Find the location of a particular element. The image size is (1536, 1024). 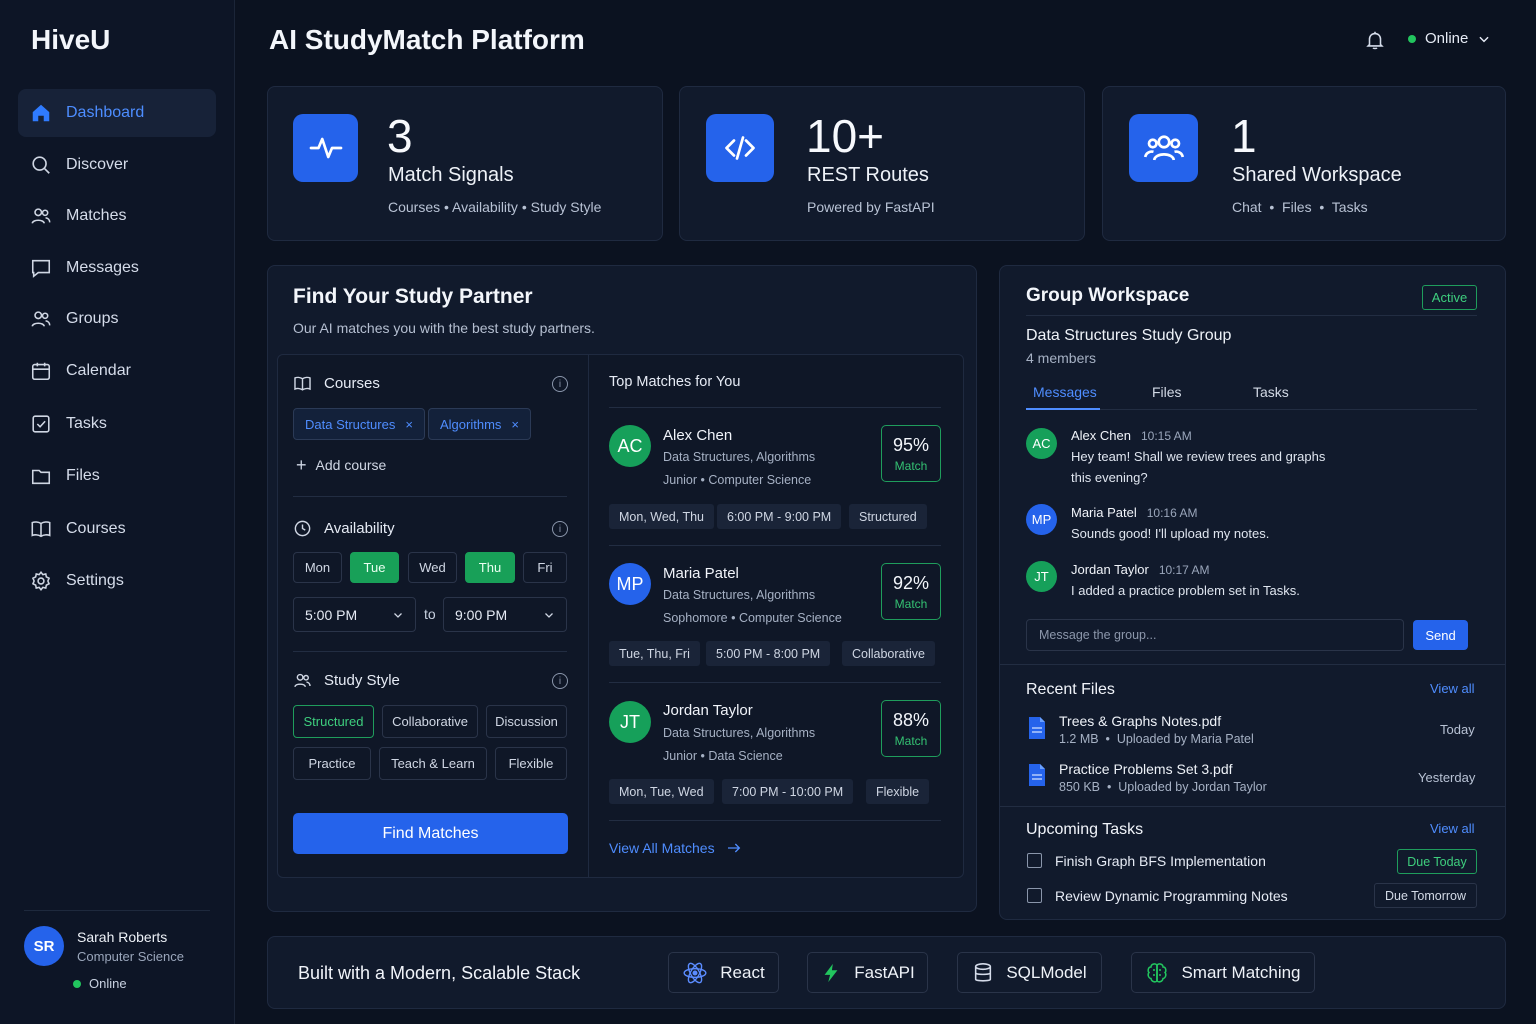

tab-messages: Messages is located at coordinates (1065, 392).